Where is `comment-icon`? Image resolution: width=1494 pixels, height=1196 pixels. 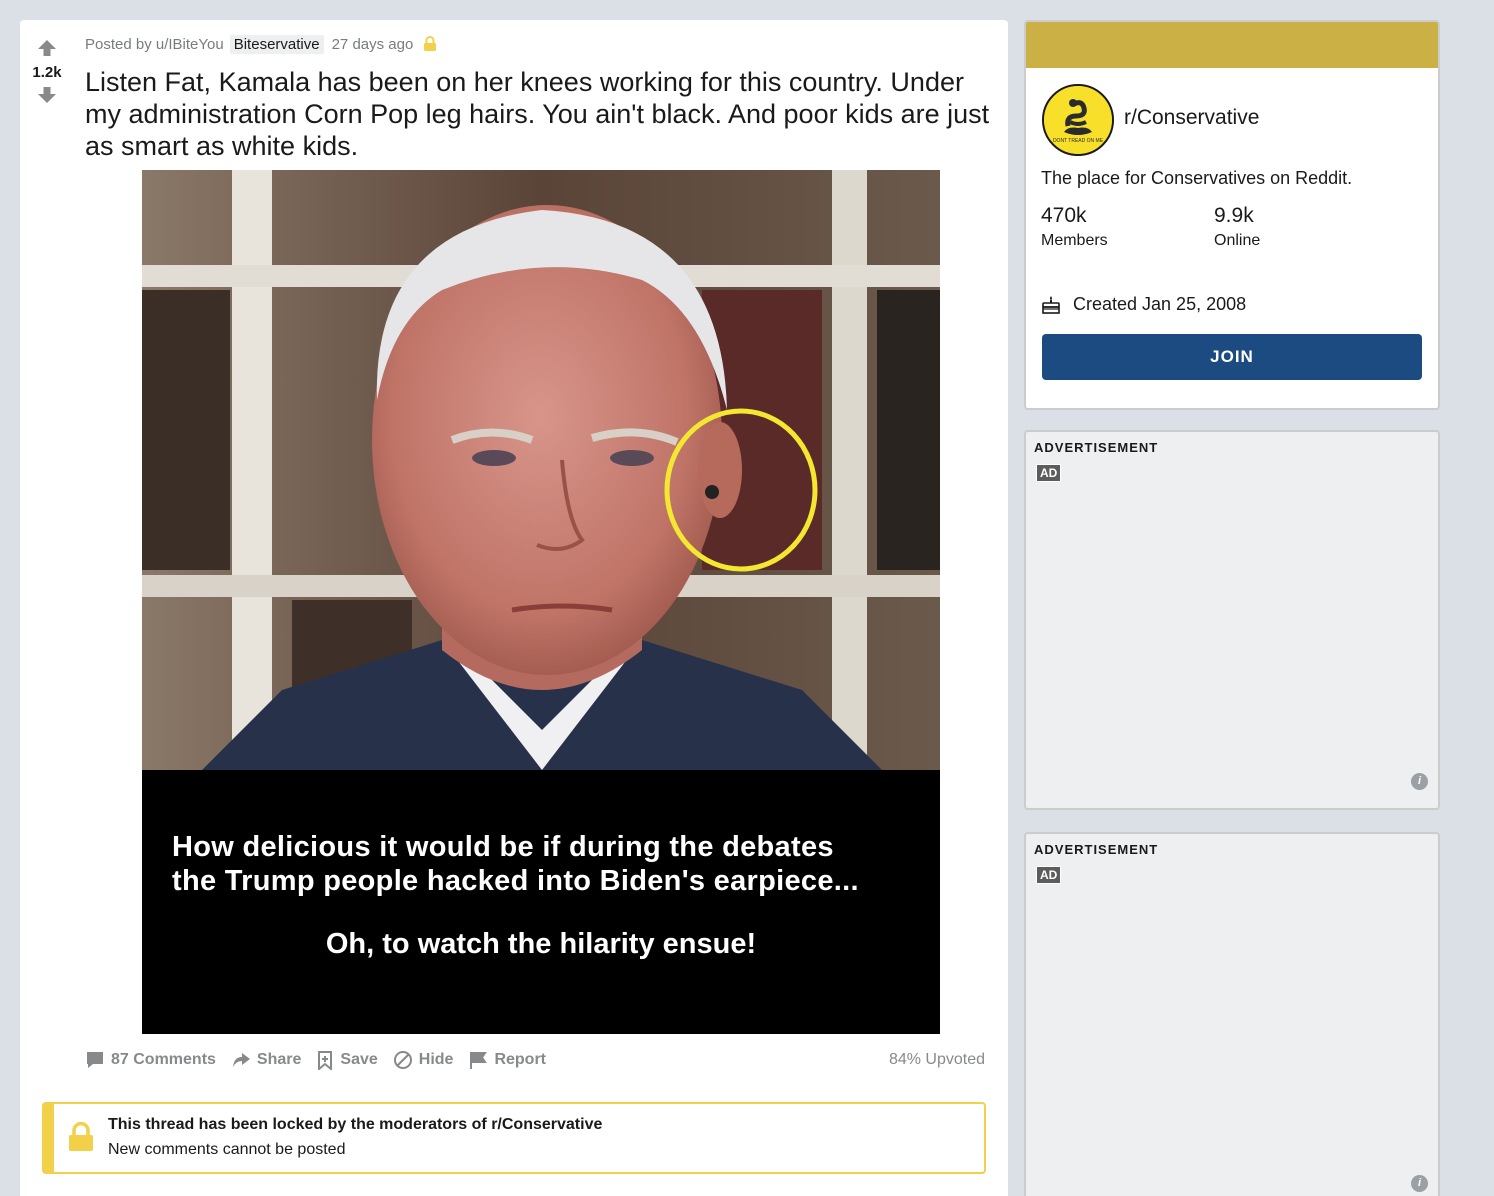 comment-icon is located at coordinates (95, 1060).